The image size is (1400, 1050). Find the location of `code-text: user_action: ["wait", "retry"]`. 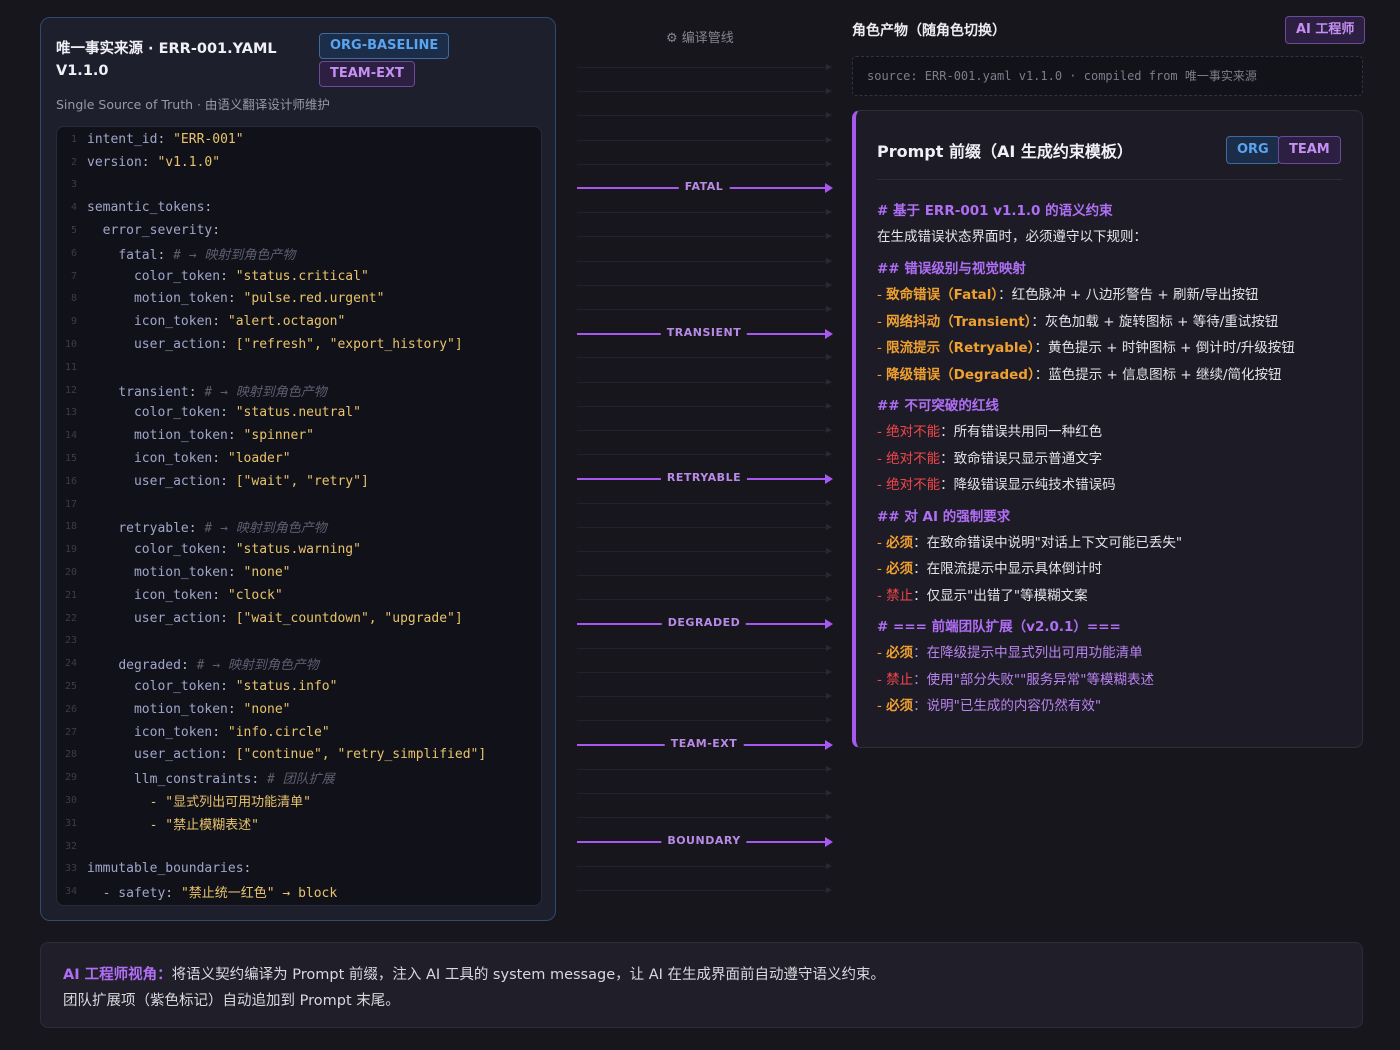

code-text: user_action: ["wait", "retry"] is located at coordinates (251, 481).